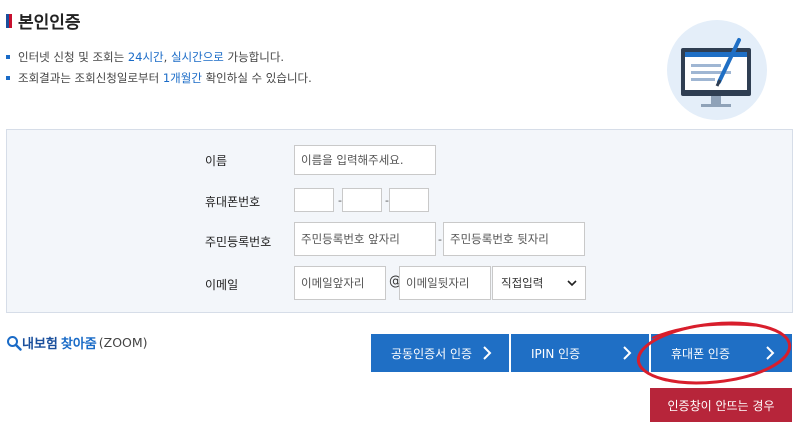 The image size is (800, 430). I want to click on notice-text: 인터넷 신청 및 조회는 24시간, 실시간으로 가능합니다., so click(151, 57).